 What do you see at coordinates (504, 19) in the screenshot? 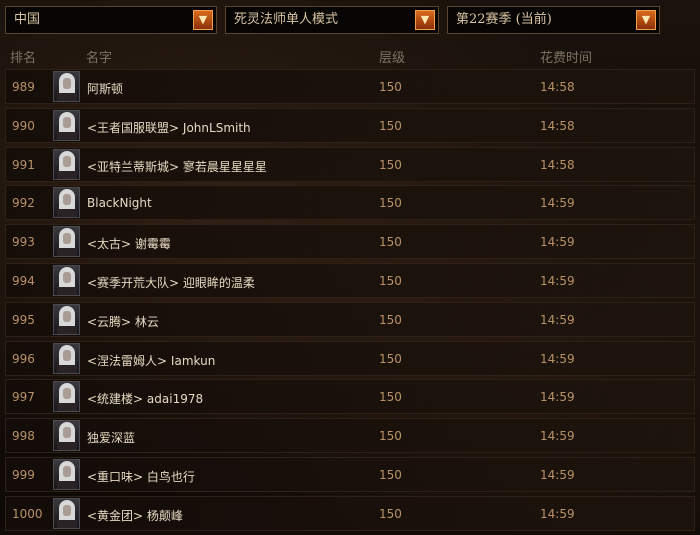
I see `season-select-value: 第22赛季 (当前)` at bounding box center [504, 19].